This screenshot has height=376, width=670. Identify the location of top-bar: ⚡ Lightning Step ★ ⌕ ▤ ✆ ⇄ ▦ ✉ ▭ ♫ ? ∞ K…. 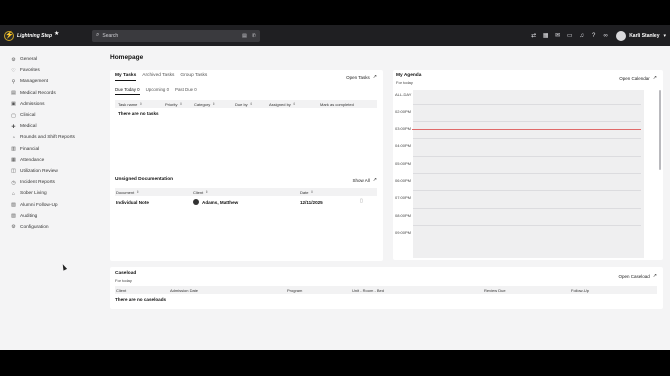
(335, 35).